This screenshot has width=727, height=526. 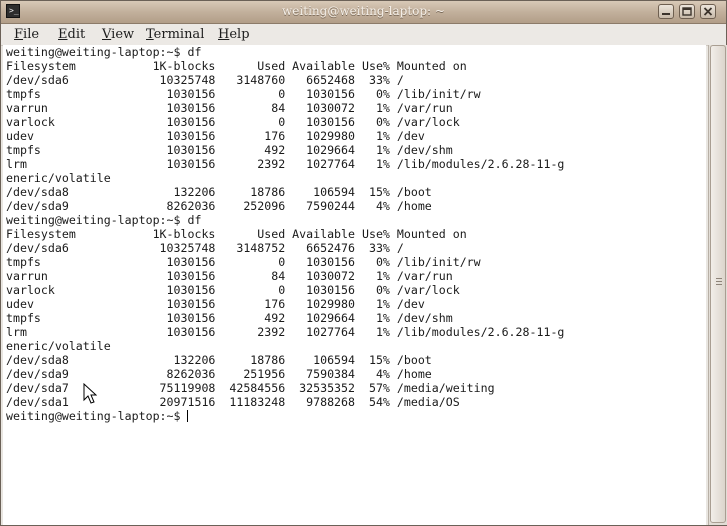 I want to click on maximize-icon, so click(x=687, y=11).